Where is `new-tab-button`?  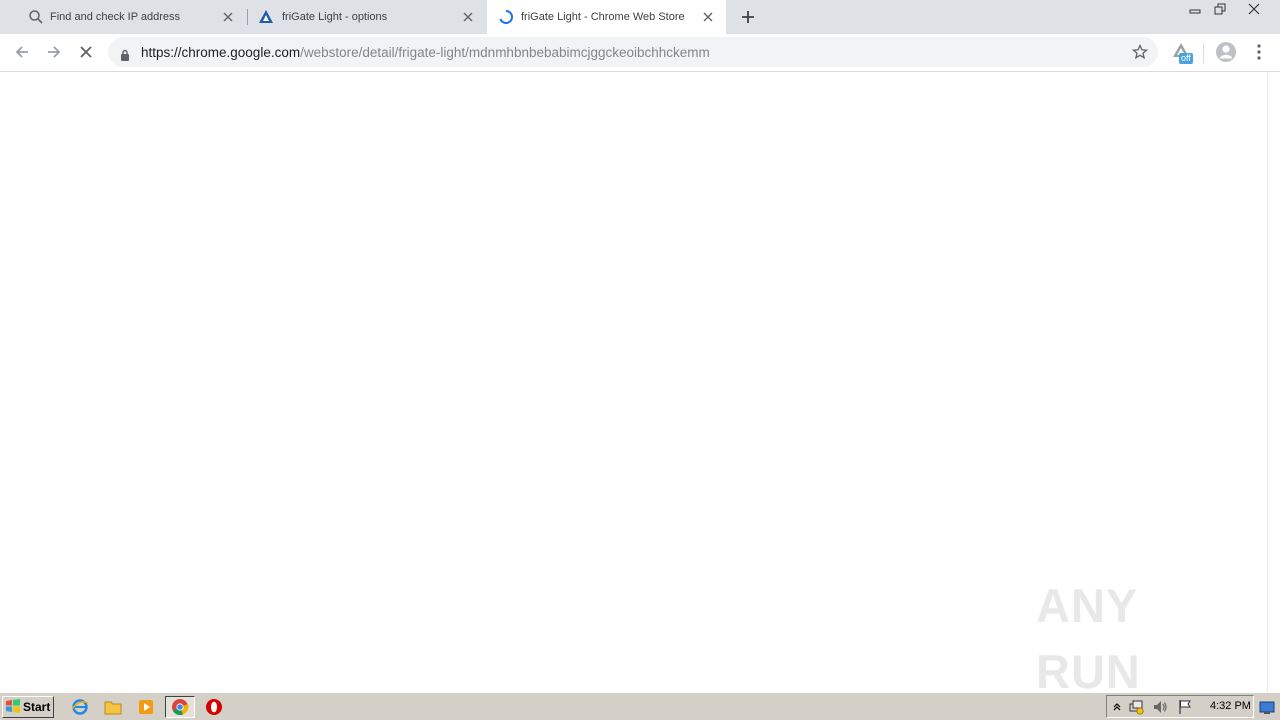 new-tab-button is located at coordinates (748, 17).